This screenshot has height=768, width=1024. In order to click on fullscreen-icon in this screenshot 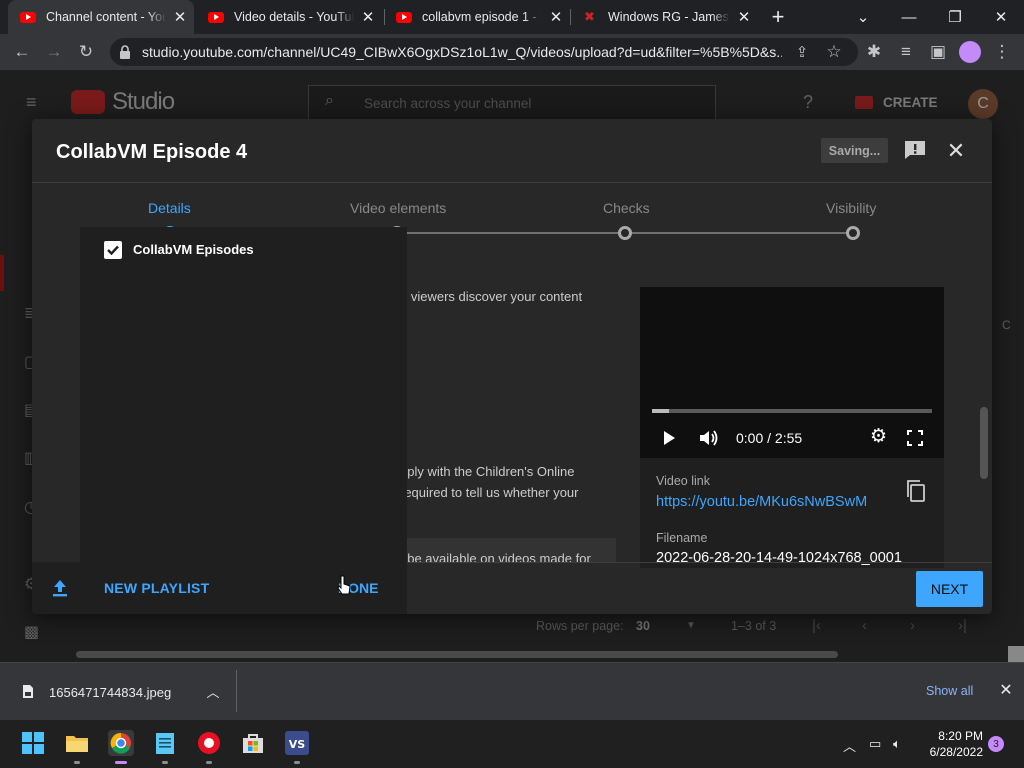, I will do `click(915, 438)`.